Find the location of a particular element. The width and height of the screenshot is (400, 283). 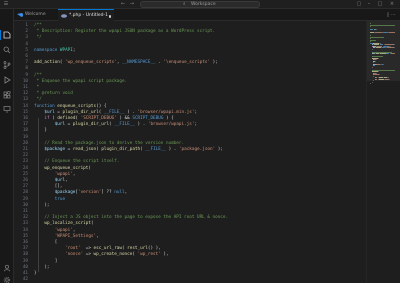

code-token: $package is located at coordinates (55, 149).